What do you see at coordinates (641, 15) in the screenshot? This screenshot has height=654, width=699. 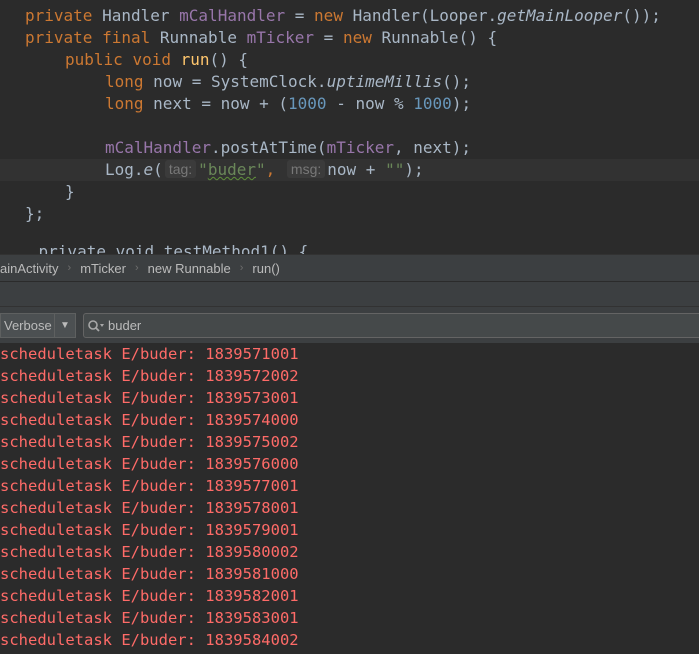 I see `punctuation: ());` at bounding box center [641, 15].